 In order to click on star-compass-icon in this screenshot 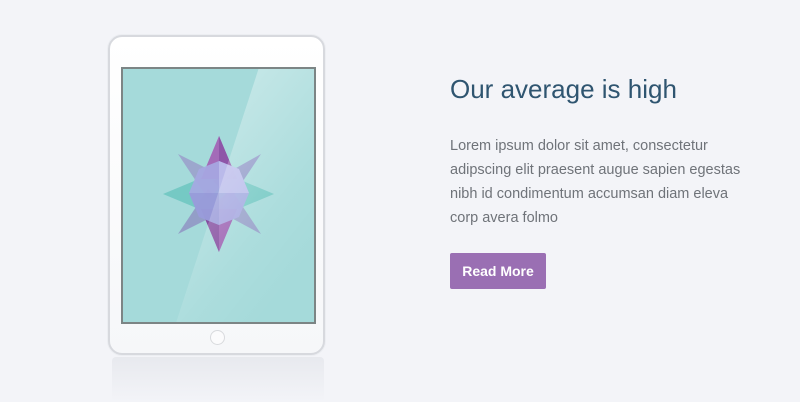, I will do `click(218, 194)`.